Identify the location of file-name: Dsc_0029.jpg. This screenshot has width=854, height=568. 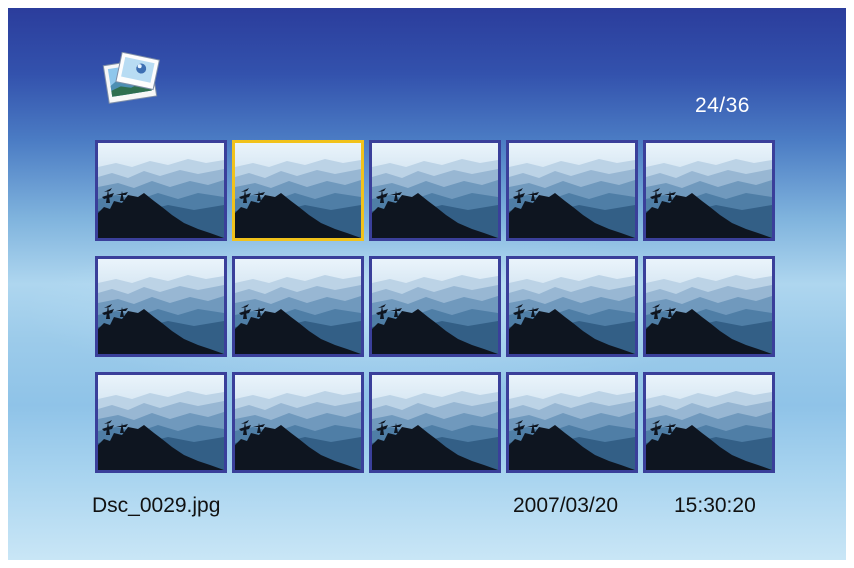
(156, 505).